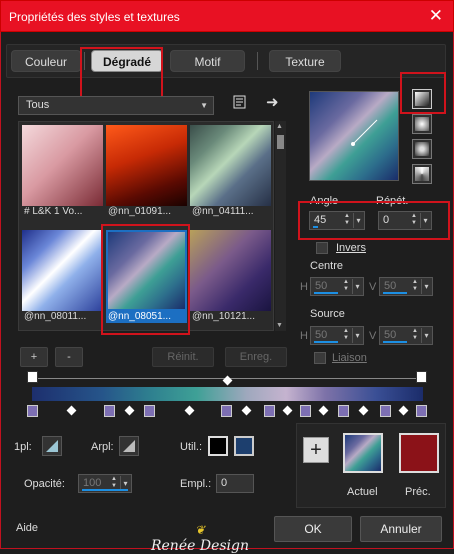  Describe the element at coordinates (69, 357) in the screenshot. I see `remove-gradient-button: -` at that location.